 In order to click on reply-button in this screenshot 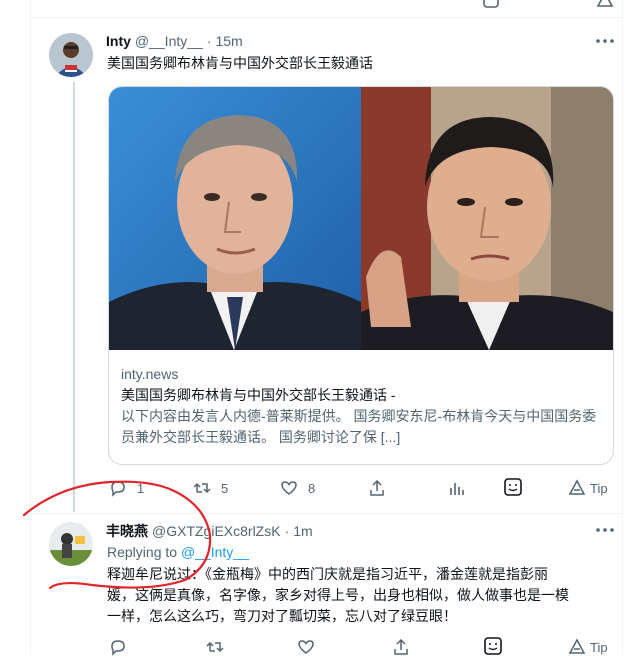, I will do `click(118, 647)`.